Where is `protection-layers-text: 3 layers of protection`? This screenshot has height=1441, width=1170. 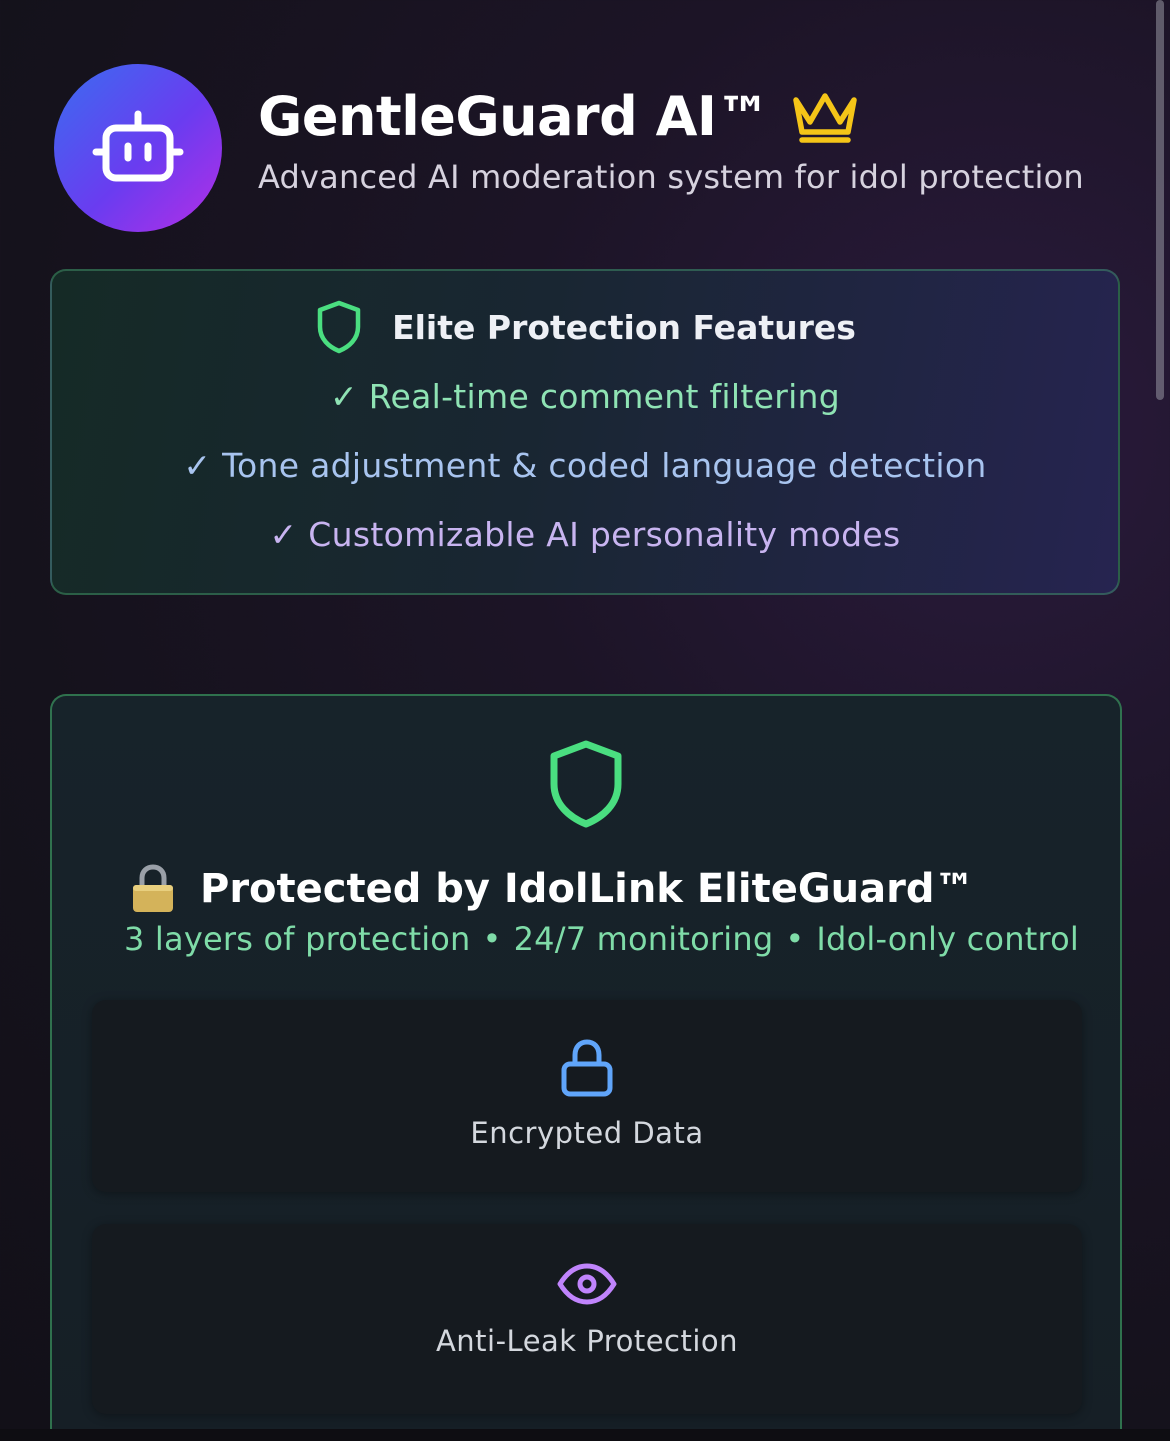
protection-layers-text: 3 layers of protection is located at coordinates (297, 939).